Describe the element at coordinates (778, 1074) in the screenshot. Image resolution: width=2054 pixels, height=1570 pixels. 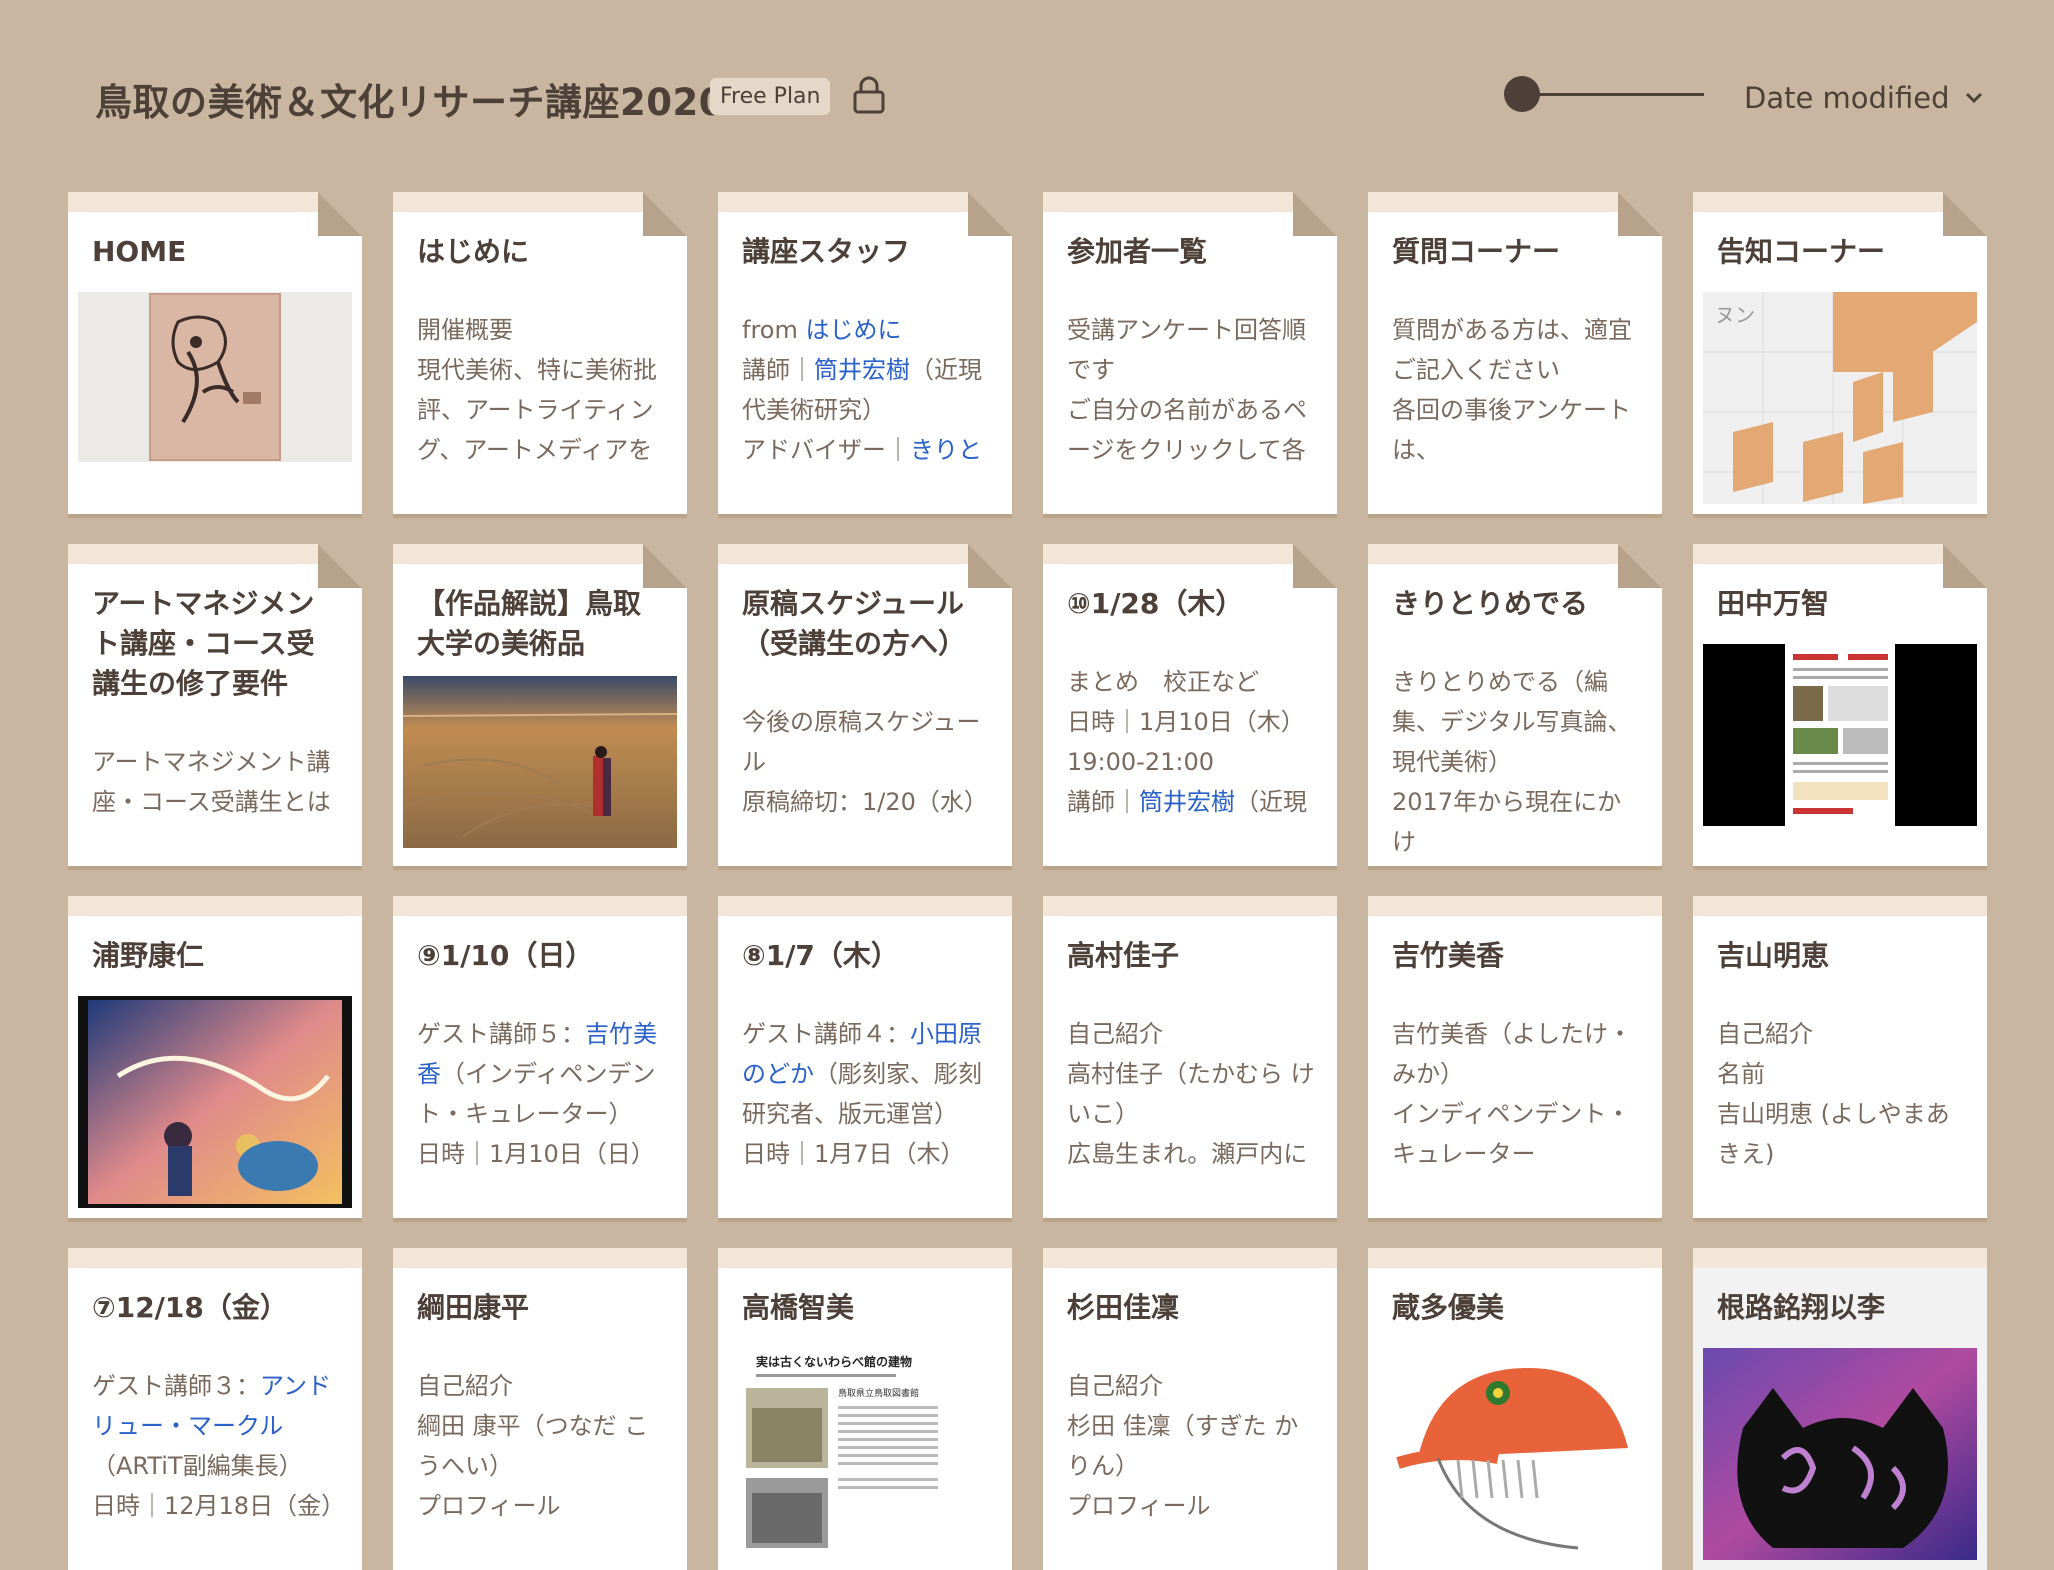
I see `link-odawara: のどか` at that location.